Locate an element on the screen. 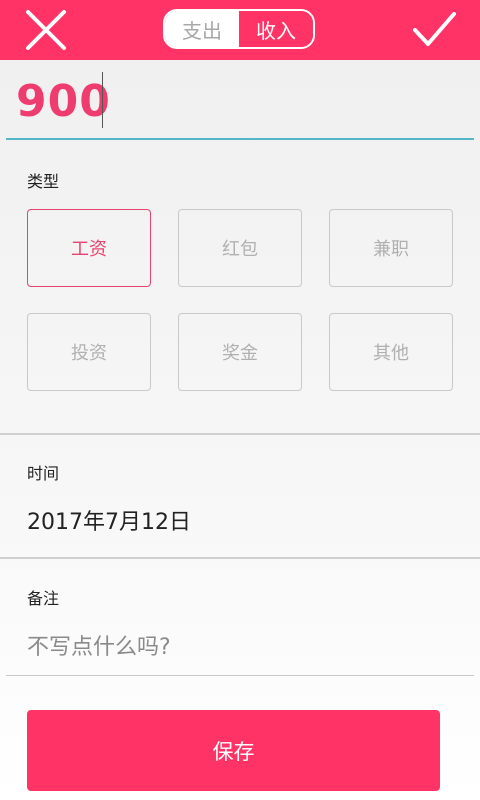 The image size is (480, 800). category-salary-button: 工资 is located at coordinates (89, 248).